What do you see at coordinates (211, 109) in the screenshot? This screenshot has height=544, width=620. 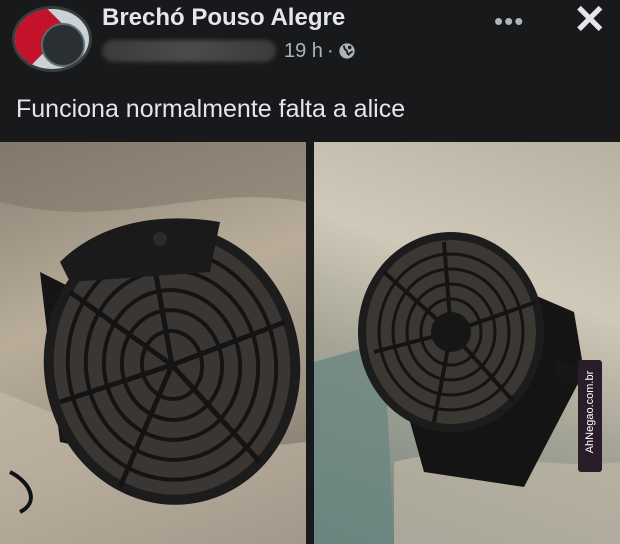 I see `post-caption: Funciona normalmente falta a alice` at bounding box center [211, 109].